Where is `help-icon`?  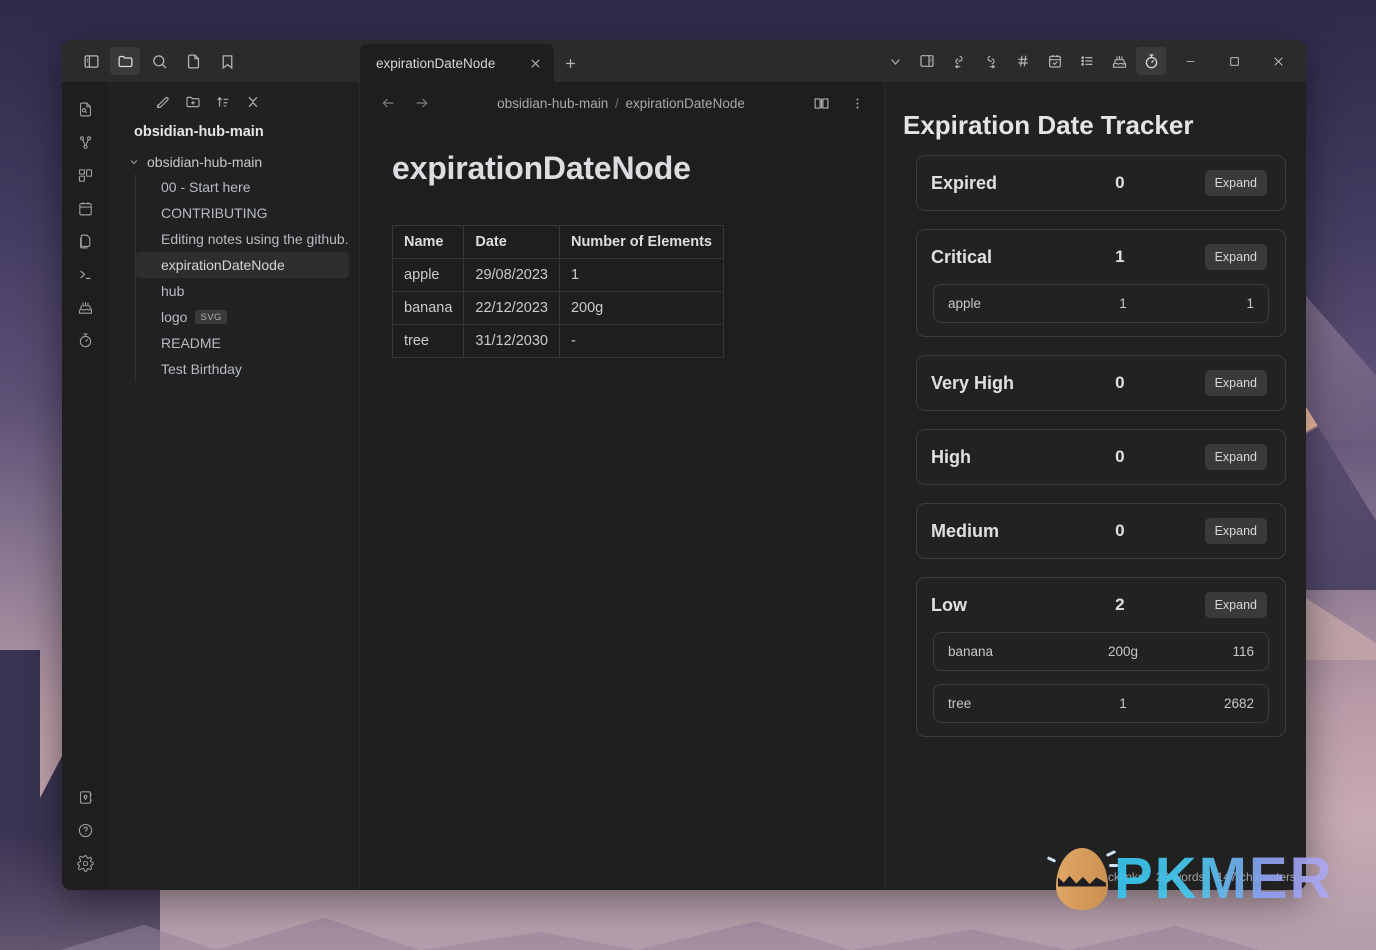 help-icon is located at coordinates (85, 830).